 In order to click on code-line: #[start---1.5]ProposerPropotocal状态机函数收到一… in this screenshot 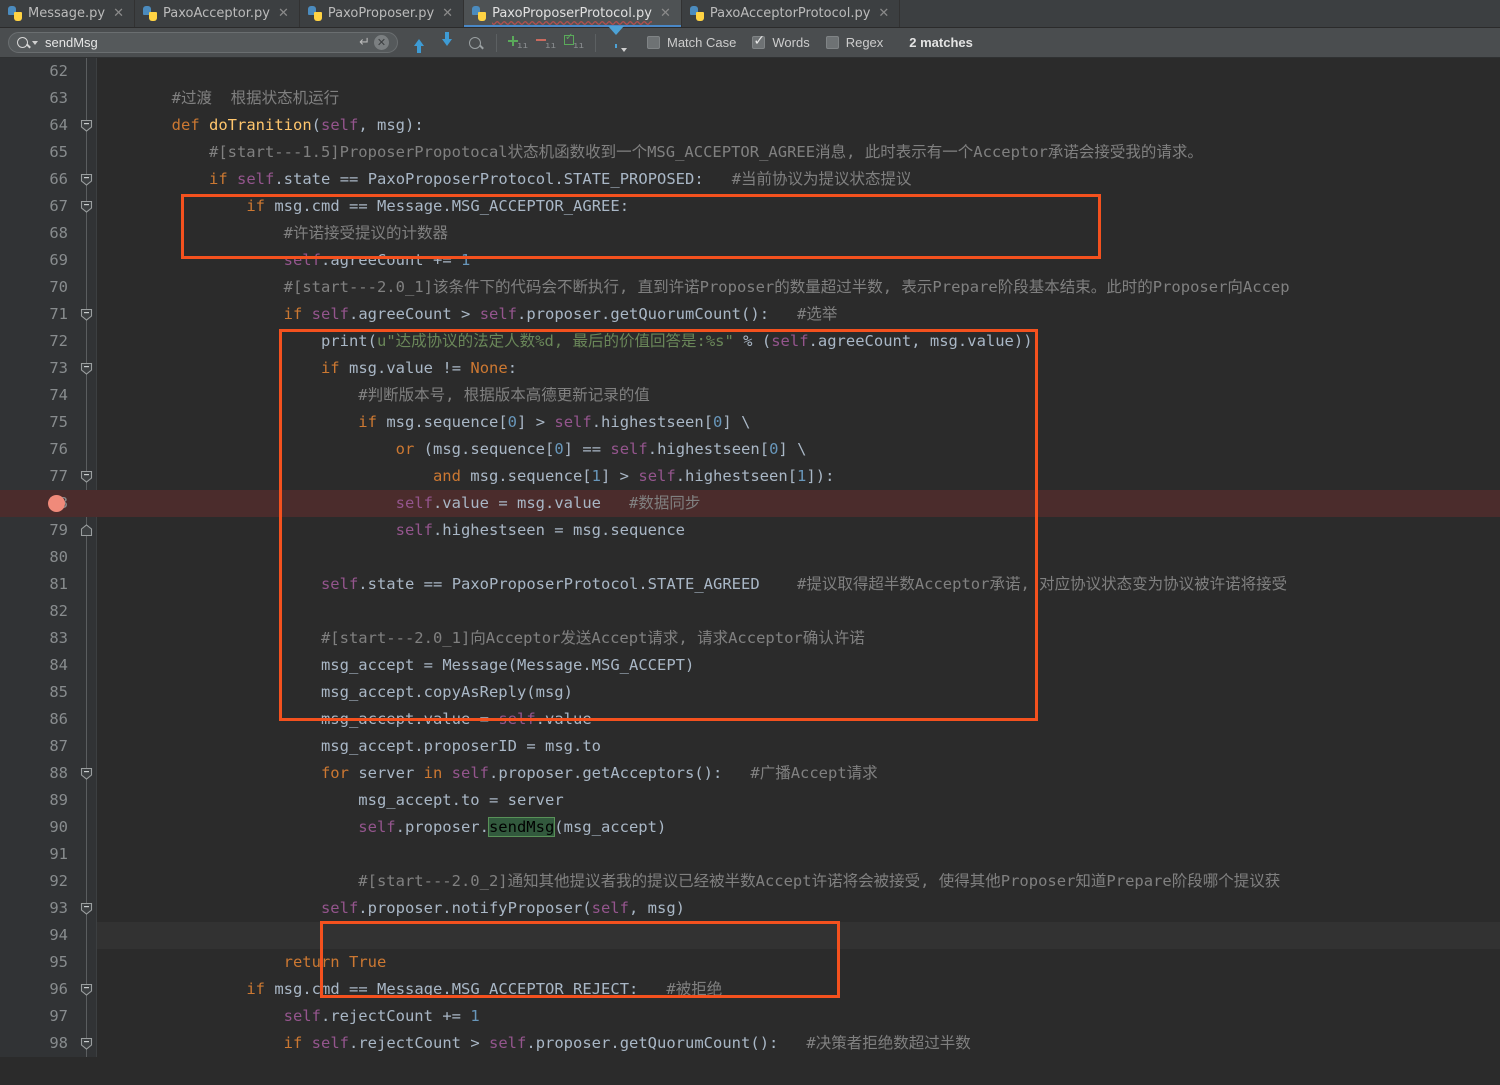, I will do `click(798, 152)`.